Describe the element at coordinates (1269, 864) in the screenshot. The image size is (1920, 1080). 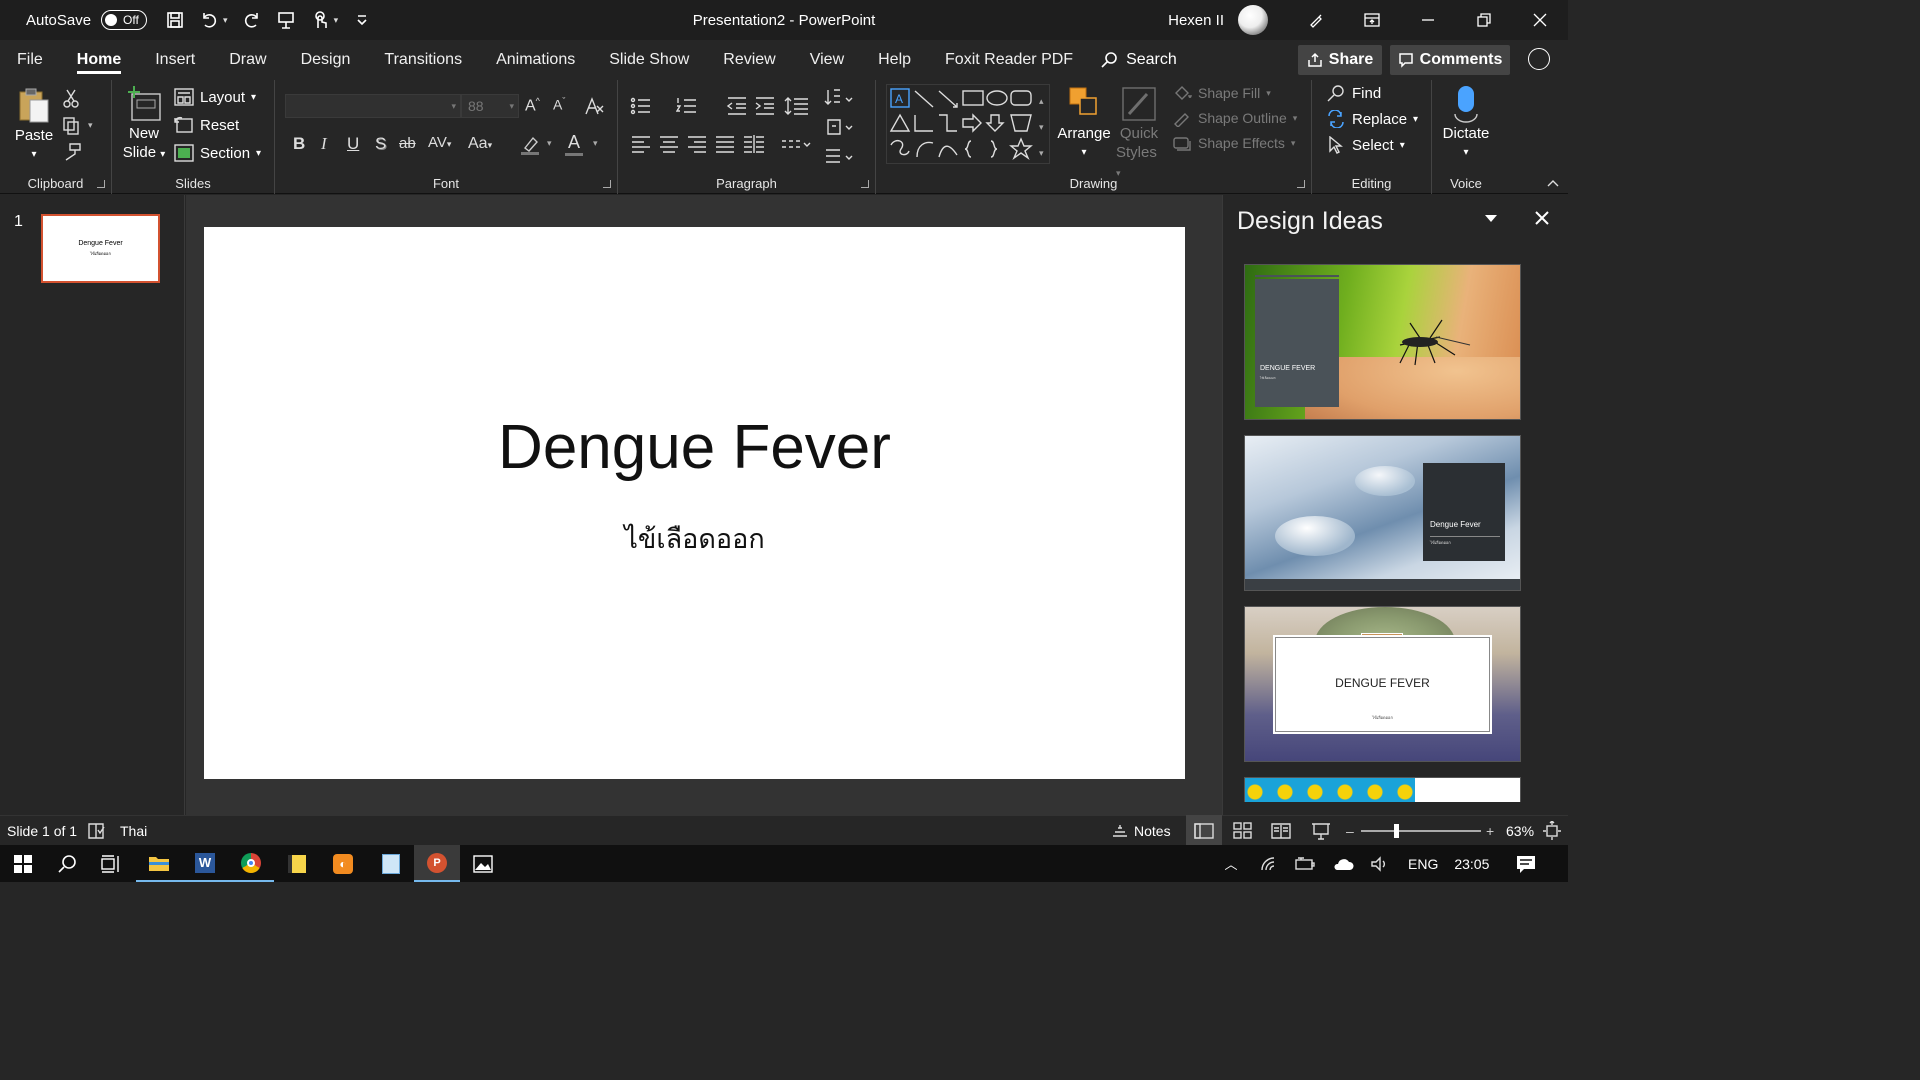
I see `wifi-icon` at that location.